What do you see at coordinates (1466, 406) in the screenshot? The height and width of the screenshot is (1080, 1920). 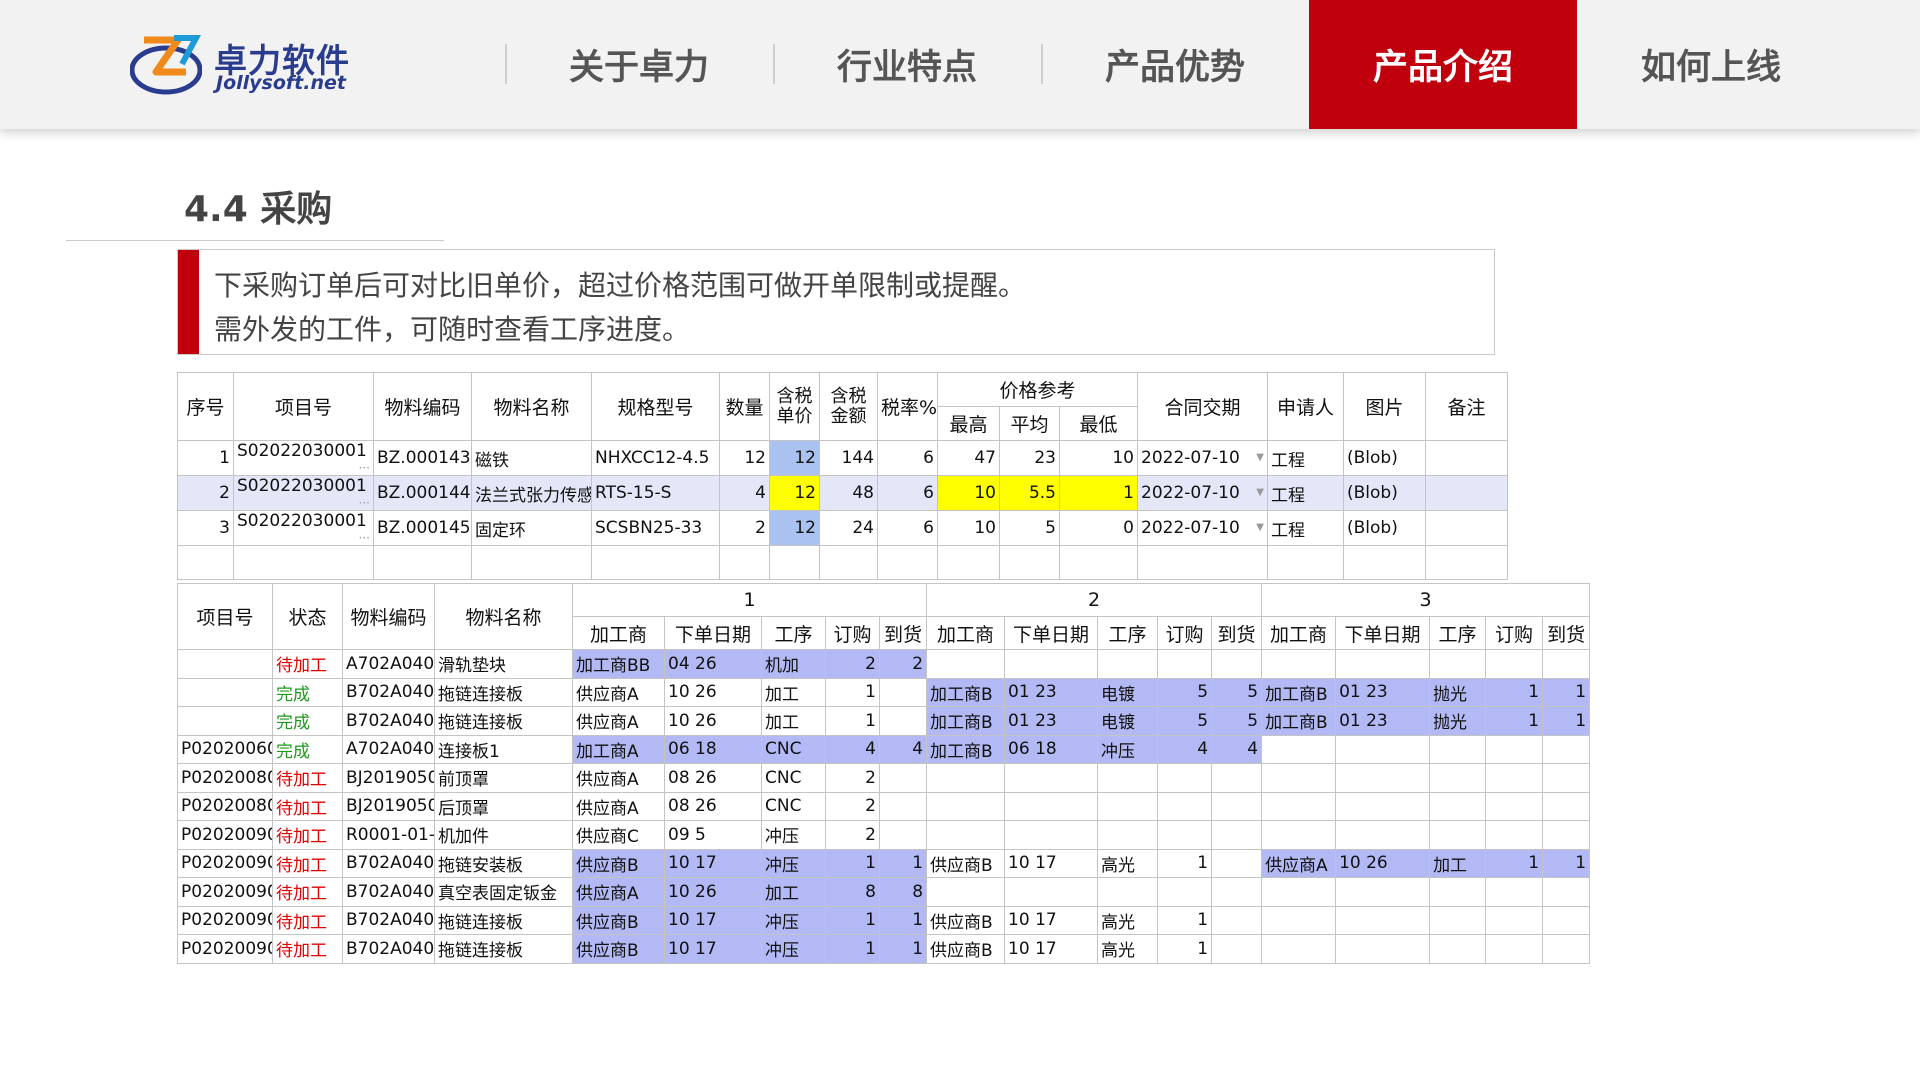 I see `col-remark: 备注` at bounding box center [1466, 406].